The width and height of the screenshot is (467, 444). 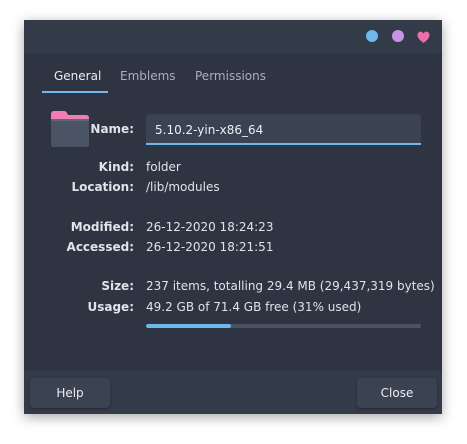 I want to click on close-window-button, so click(x=423, y=36).